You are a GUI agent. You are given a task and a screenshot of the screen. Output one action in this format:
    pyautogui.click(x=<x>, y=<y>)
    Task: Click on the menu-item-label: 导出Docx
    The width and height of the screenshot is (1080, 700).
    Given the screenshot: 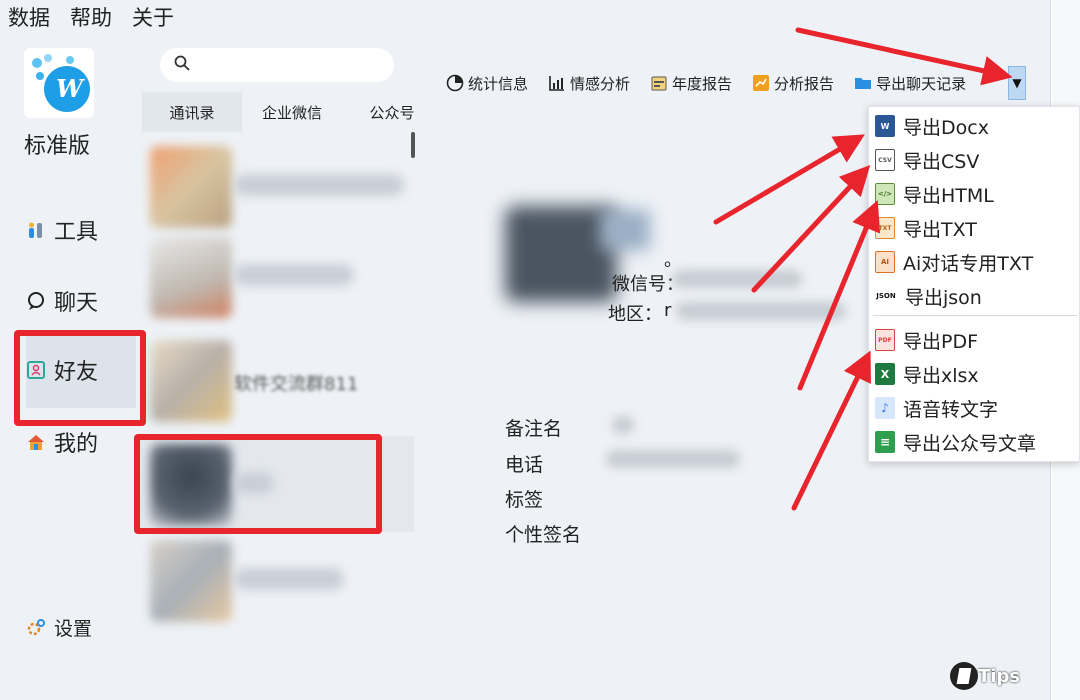 What is the action you would take?
    pyautogui.click(x=946, y=127)
    